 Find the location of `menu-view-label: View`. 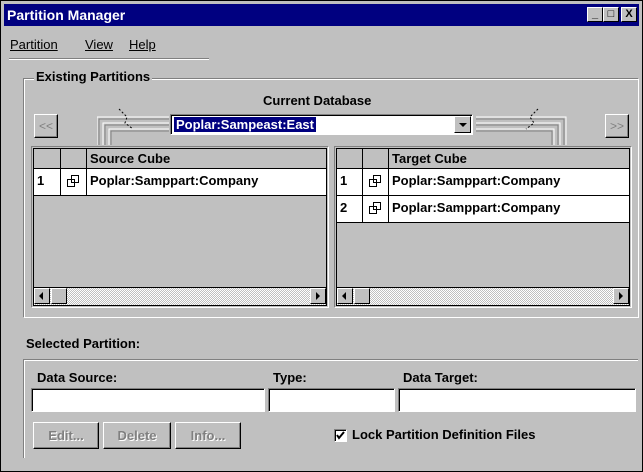

menu-view-label: View is located at coordinates (99, 44).